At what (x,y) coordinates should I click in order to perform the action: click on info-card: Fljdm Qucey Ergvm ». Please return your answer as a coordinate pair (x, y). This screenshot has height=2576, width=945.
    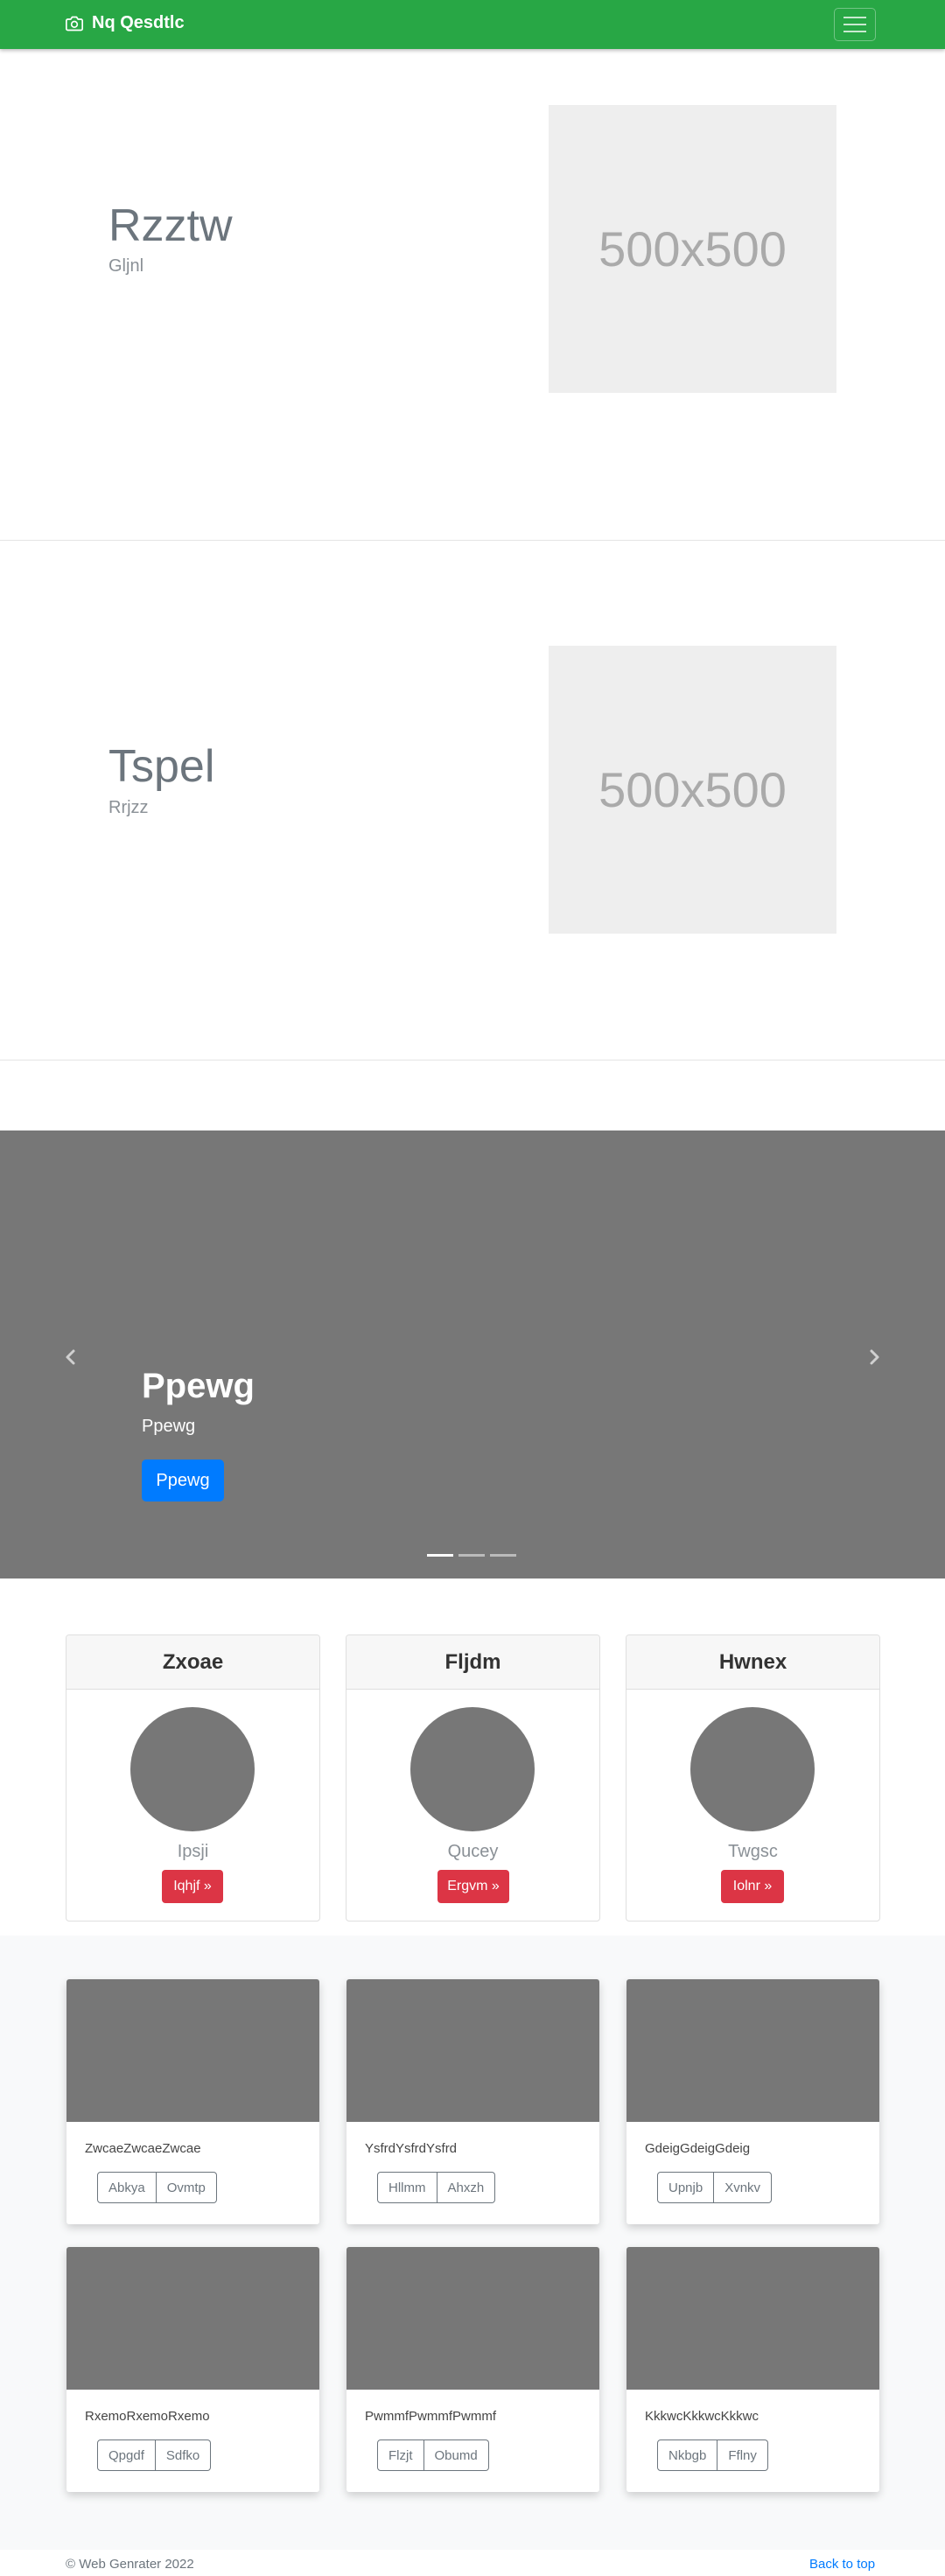
    Looking at the image, I should click on (473, 1778).